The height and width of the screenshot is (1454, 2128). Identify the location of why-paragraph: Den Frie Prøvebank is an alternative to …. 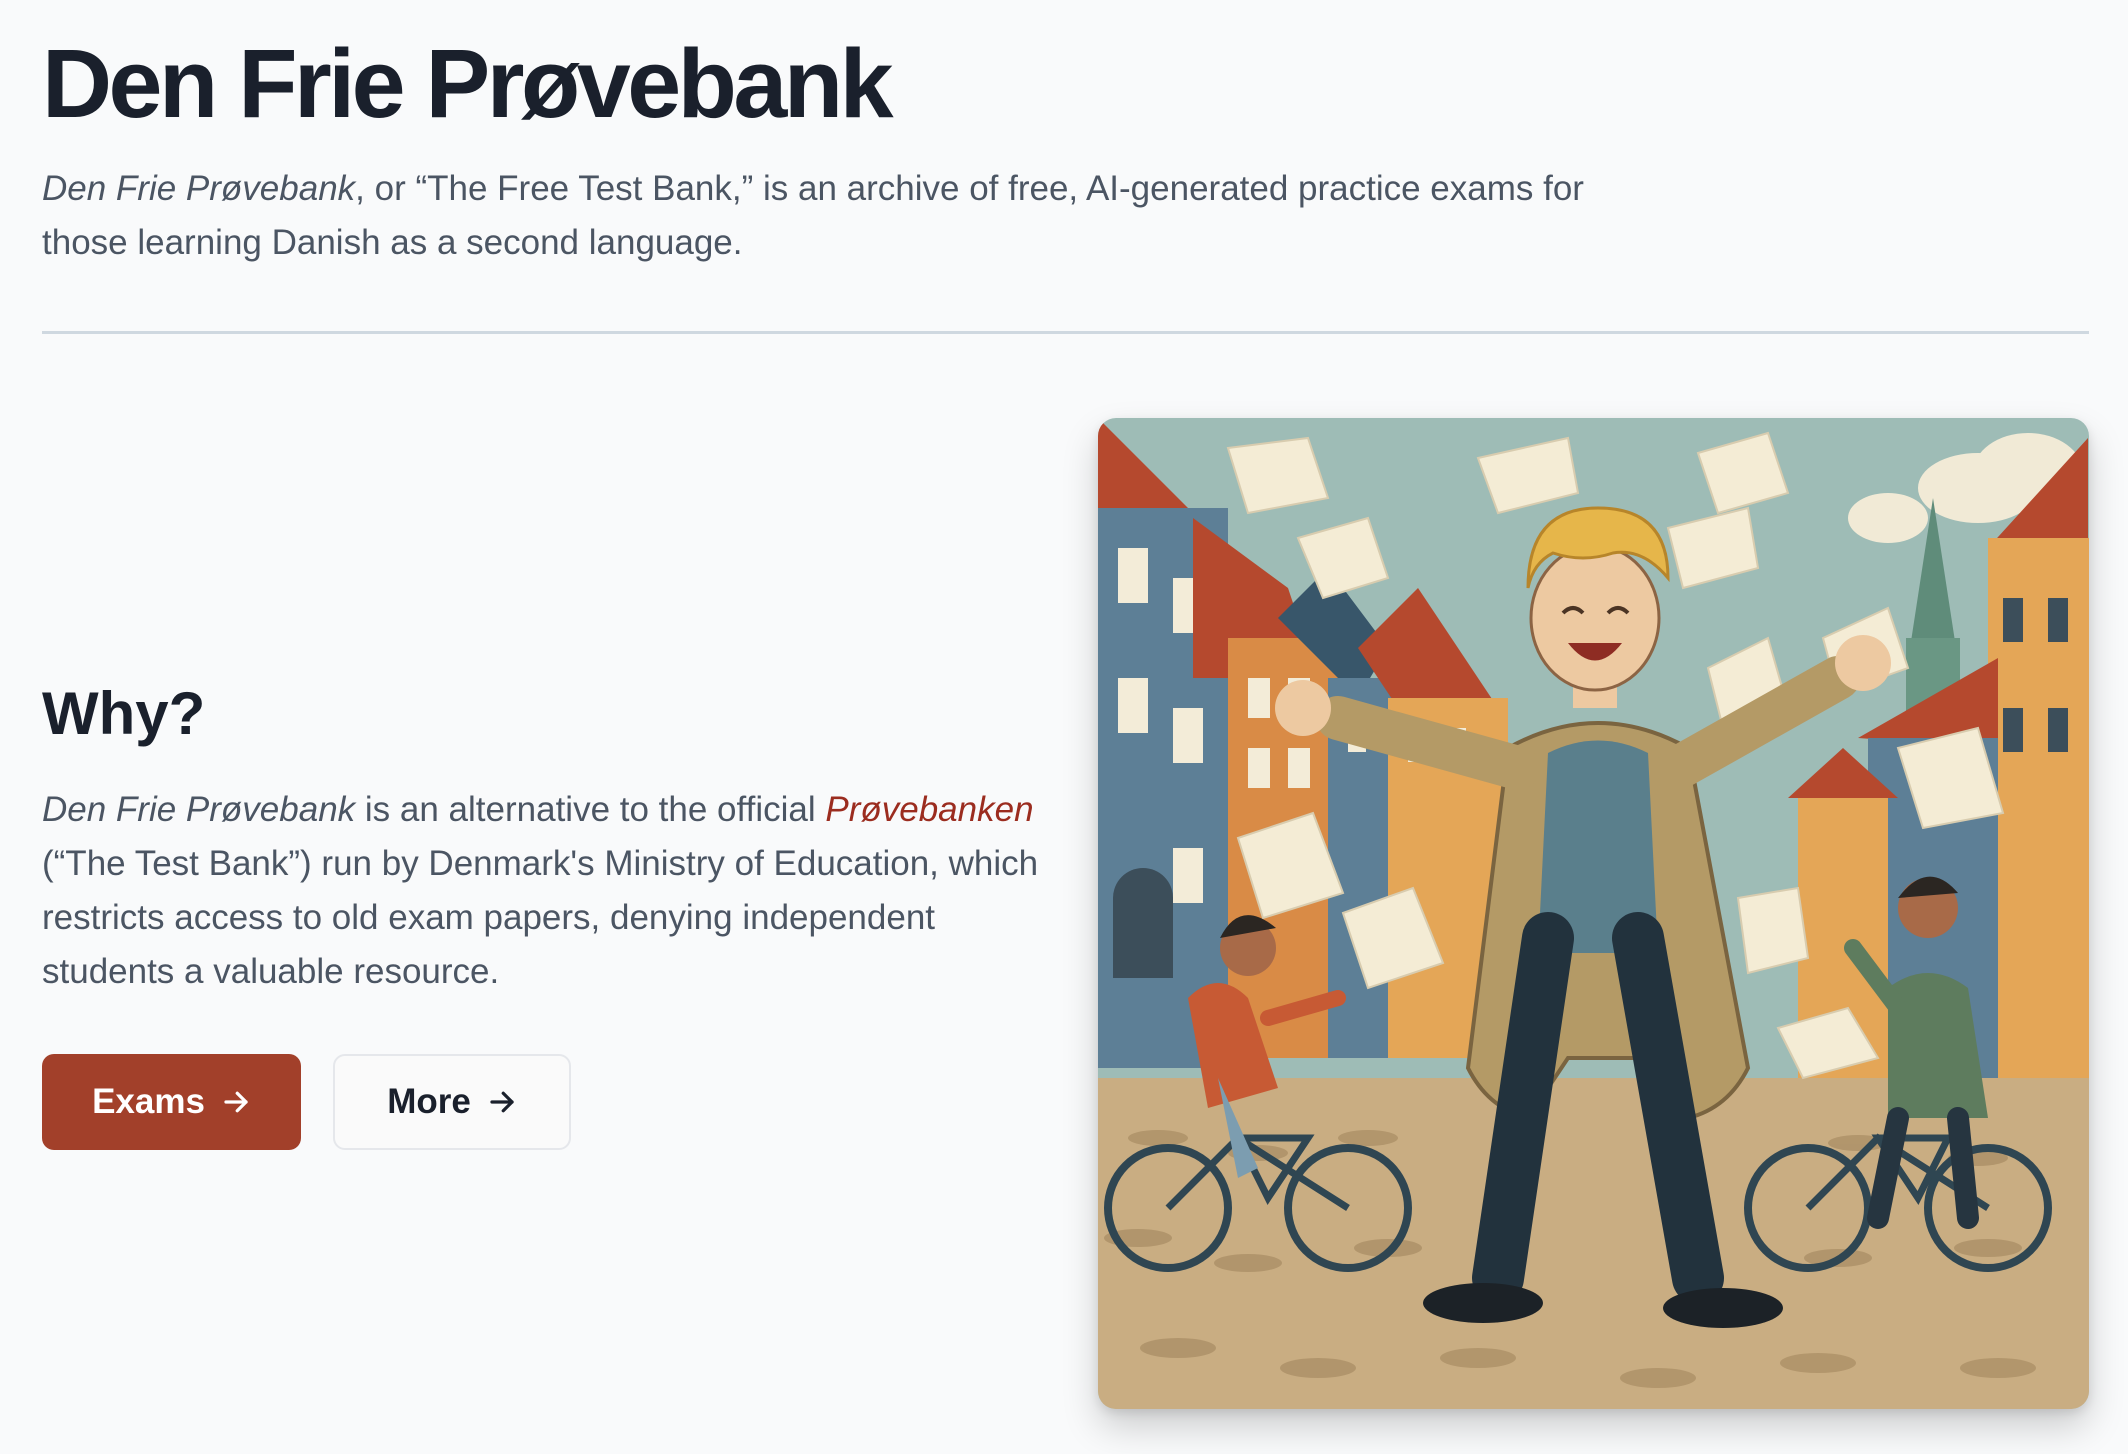
(542, 891).